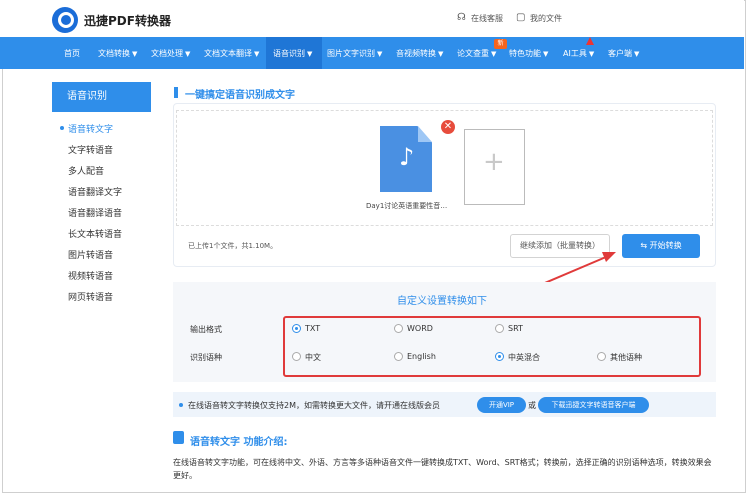  I want to click on radio-chinese, so click(296, 356).